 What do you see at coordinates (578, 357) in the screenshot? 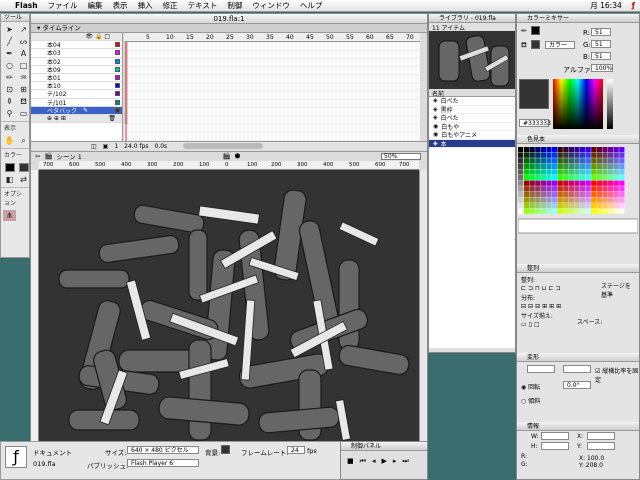
I see `transform-title: 変形` at bounding box center [578, 357].